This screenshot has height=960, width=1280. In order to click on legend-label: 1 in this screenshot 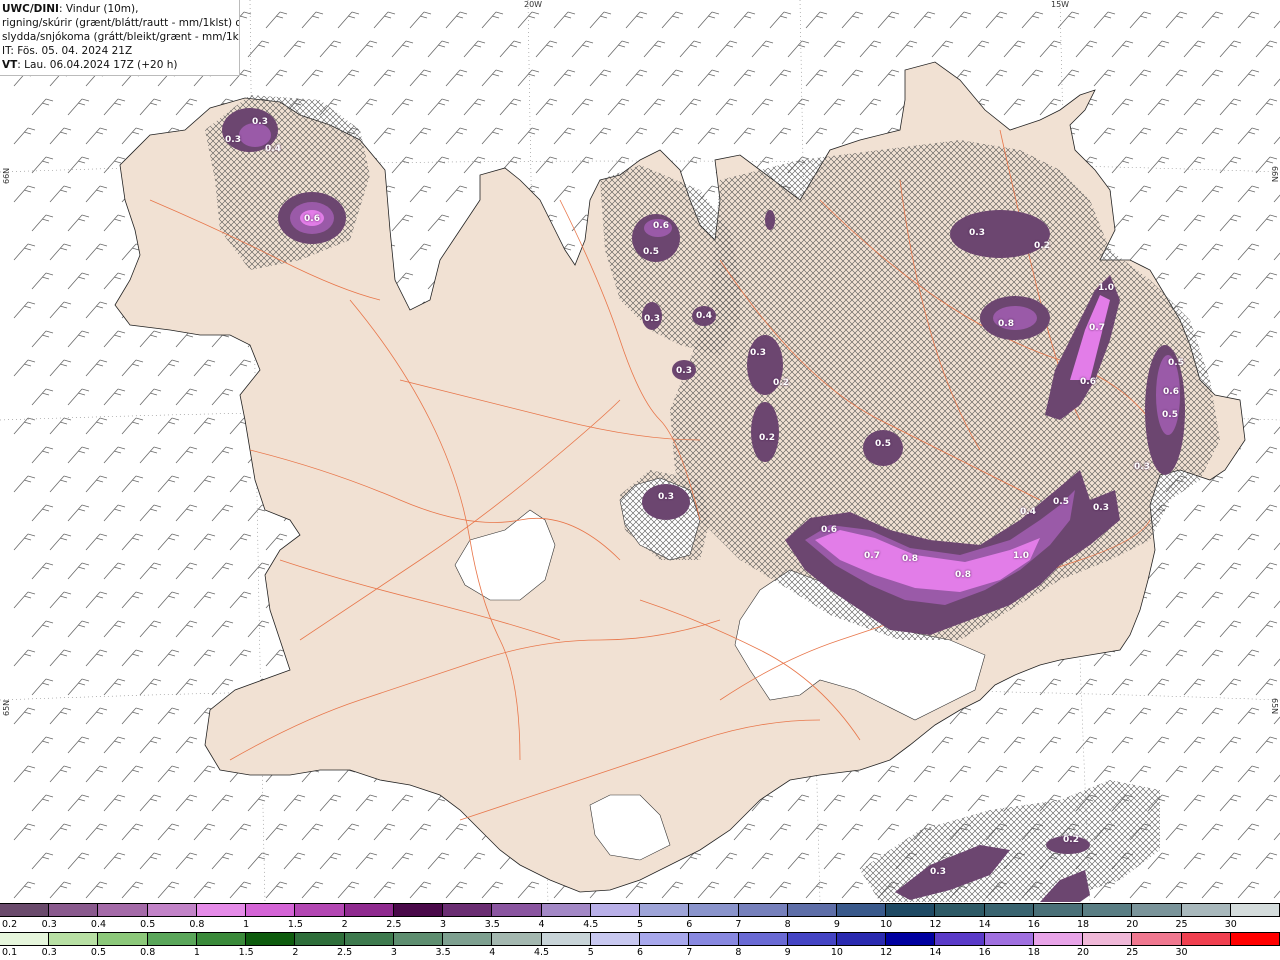, I will do `click(246, 924)`.